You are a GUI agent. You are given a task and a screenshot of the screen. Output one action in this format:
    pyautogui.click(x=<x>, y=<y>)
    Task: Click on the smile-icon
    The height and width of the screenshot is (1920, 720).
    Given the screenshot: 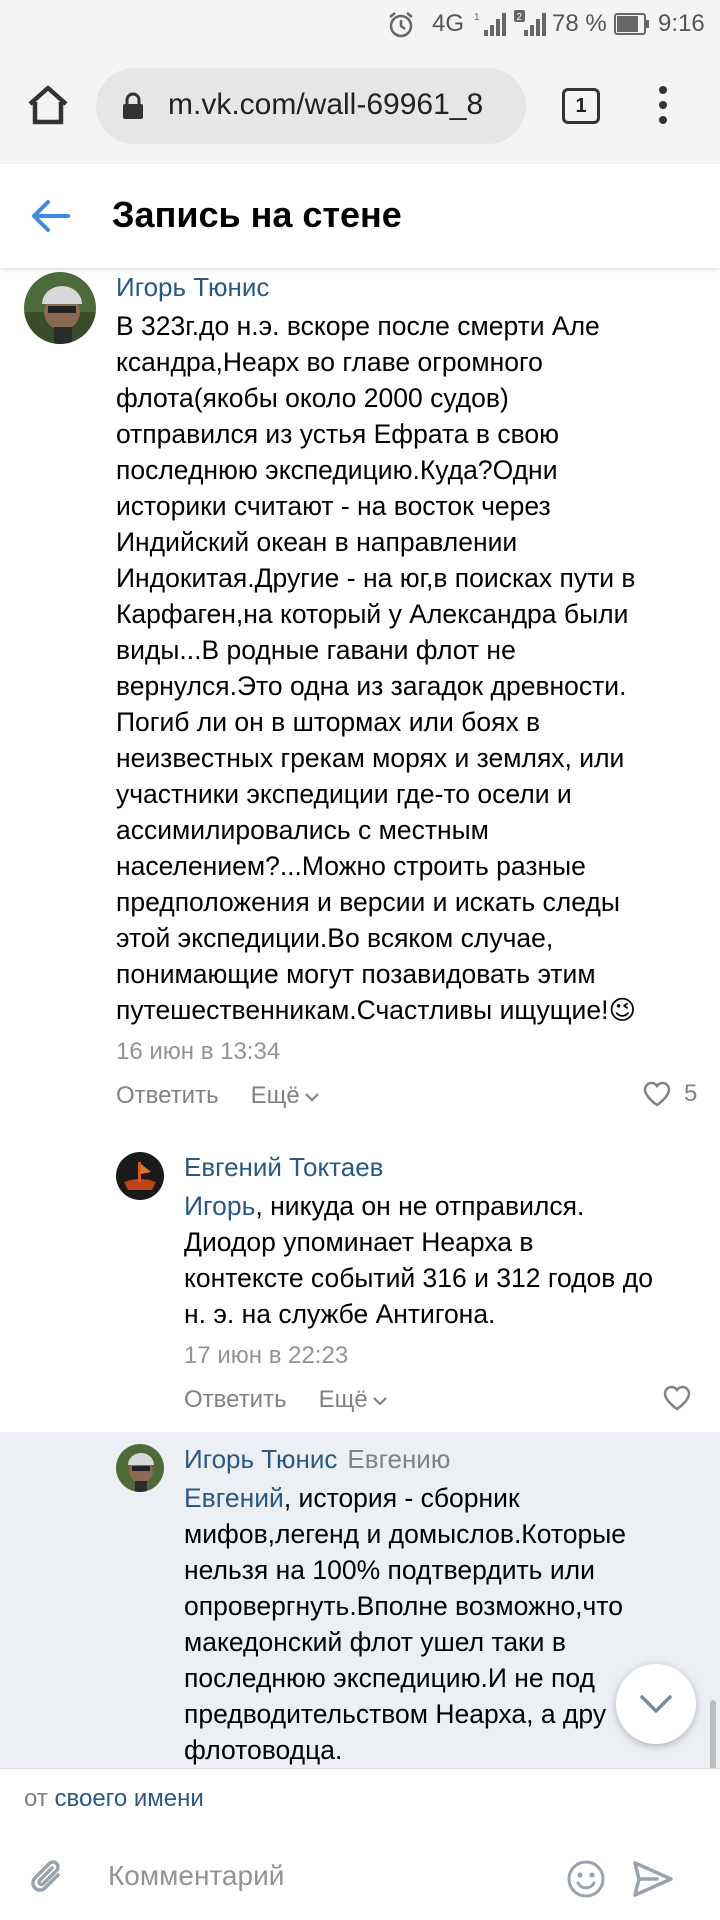 What is the action you would take?
    pyautogui.click(x=586, y=1881)
    